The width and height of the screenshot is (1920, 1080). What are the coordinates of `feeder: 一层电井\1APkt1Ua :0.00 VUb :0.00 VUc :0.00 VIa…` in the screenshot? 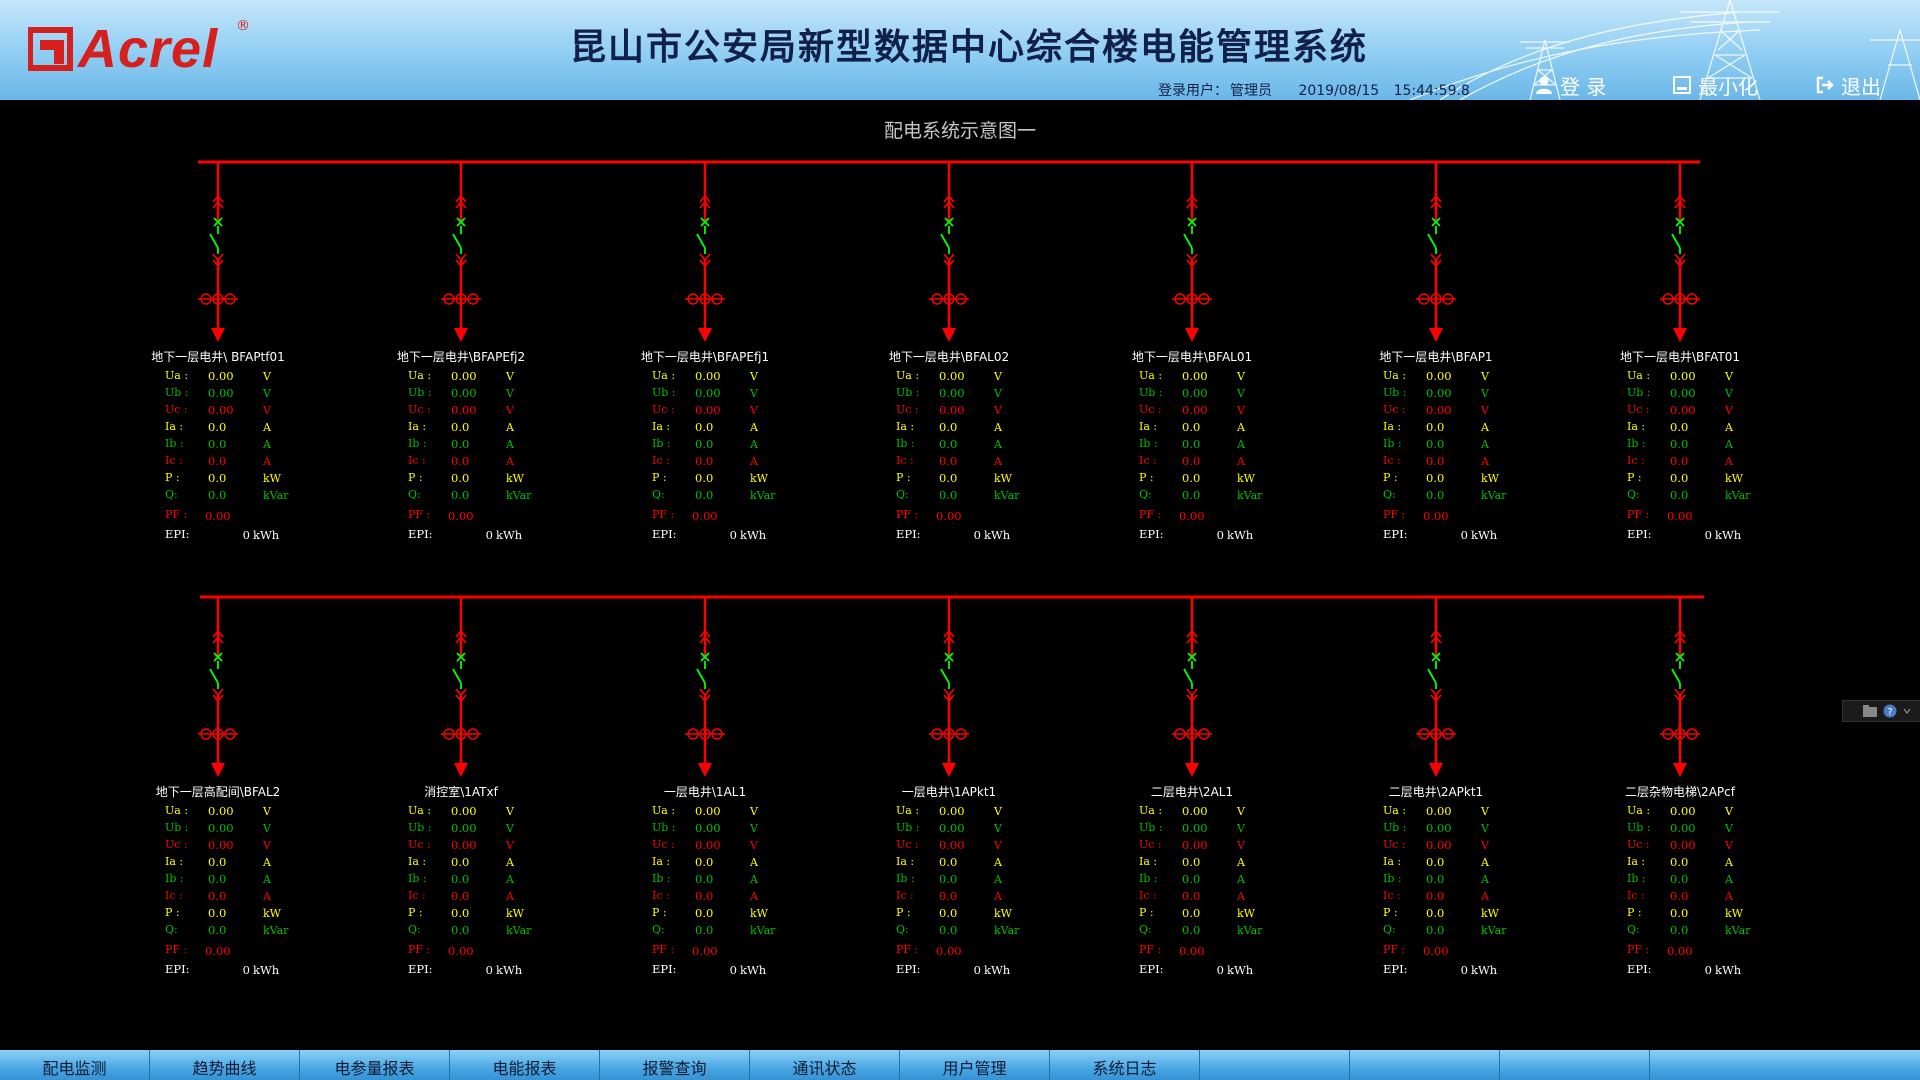 It's located at (958, 787).